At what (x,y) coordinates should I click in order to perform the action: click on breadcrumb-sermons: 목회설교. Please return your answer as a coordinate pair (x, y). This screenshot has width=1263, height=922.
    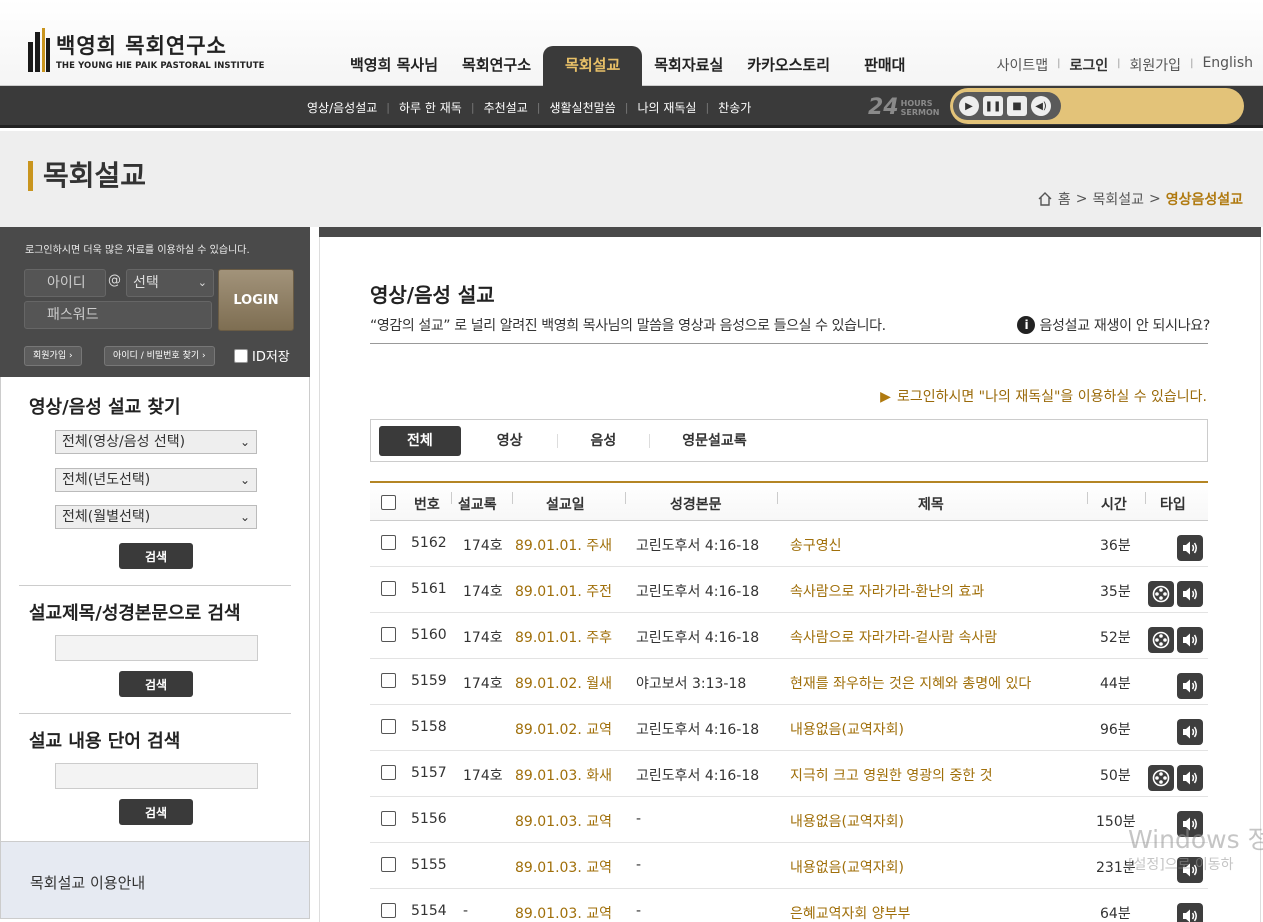
    Looking at the image, I should click on (1118, 199).